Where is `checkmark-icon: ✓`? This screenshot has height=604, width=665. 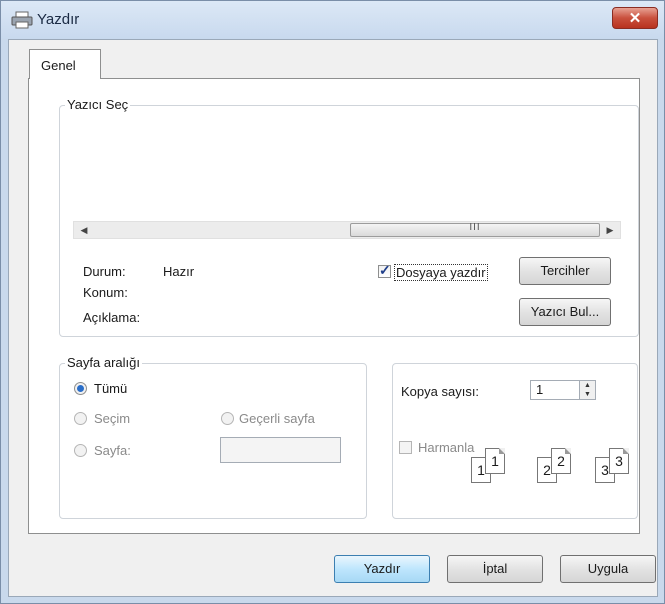 checkmark-icon: ✓ is located at coordinates (385, 270).